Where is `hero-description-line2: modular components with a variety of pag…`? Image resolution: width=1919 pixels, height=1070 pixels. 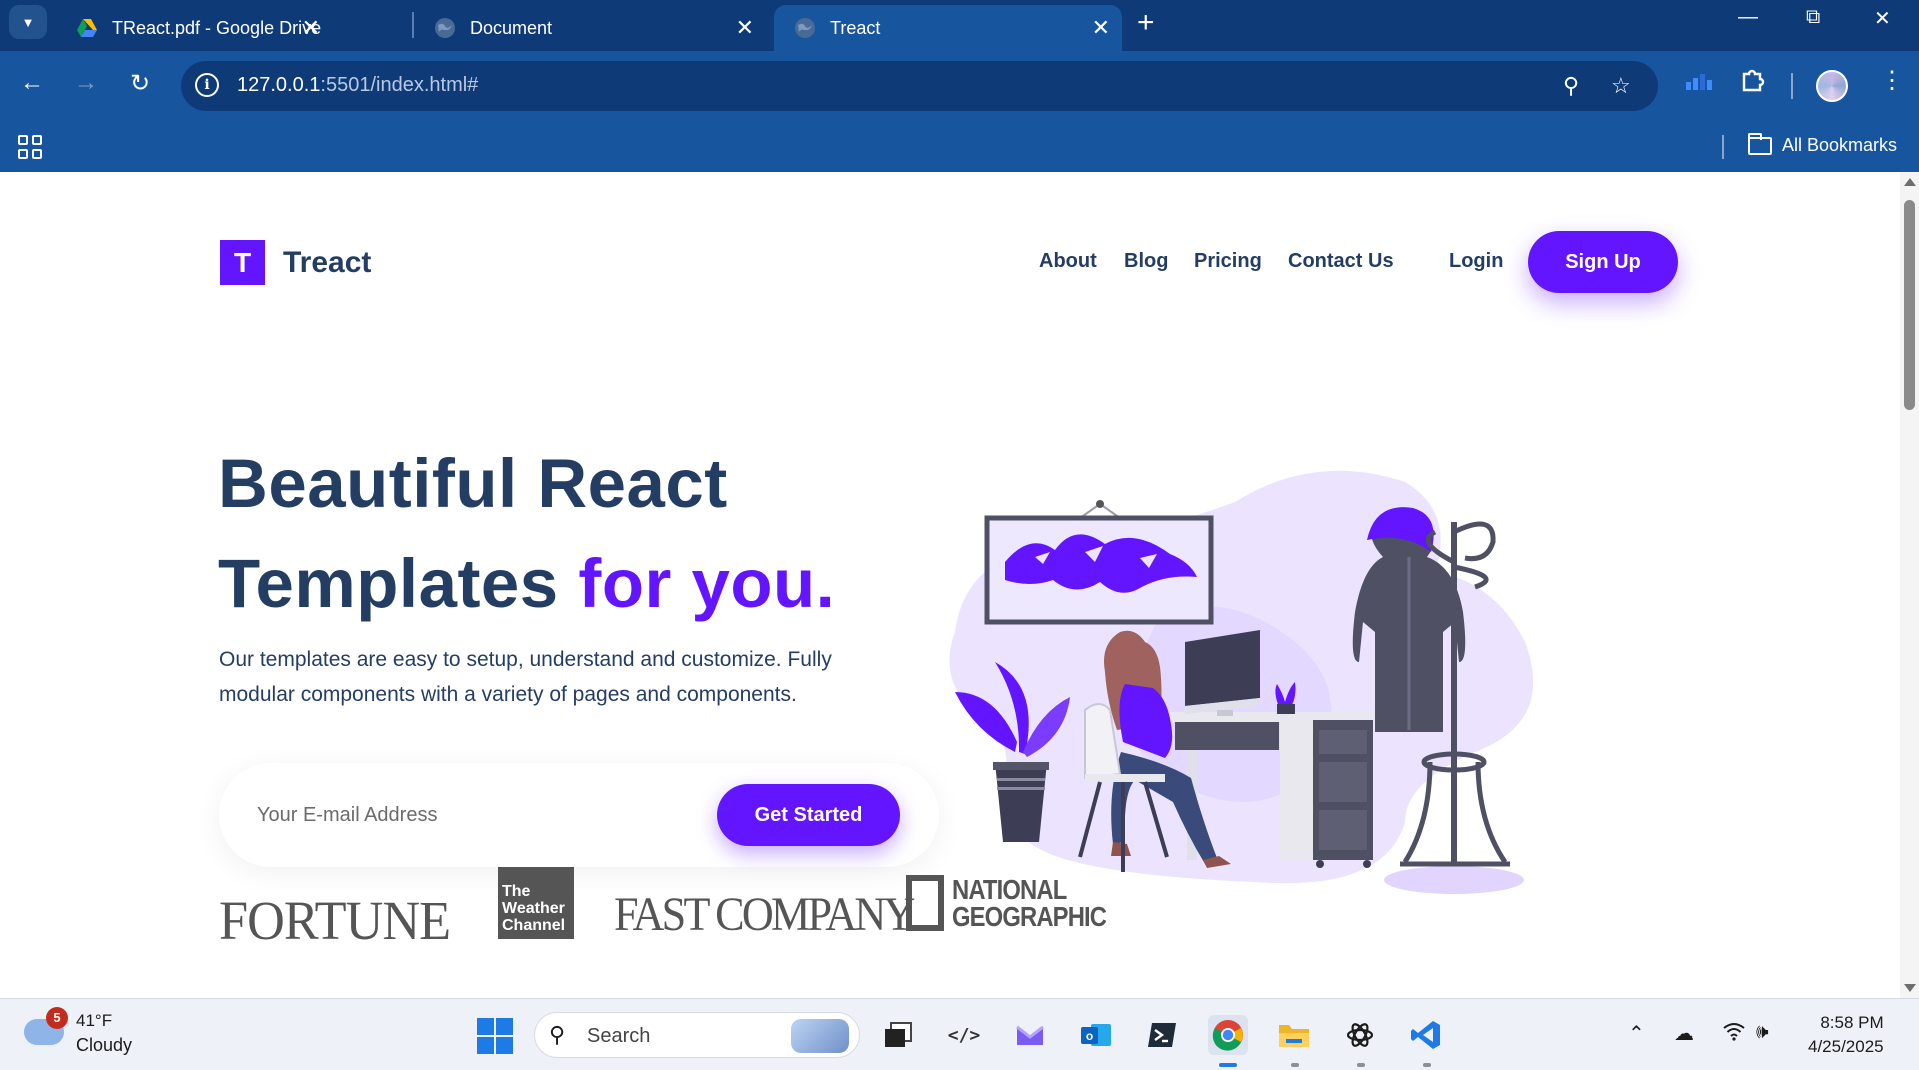 hero-description-line2: modular components with a variety of pag… is located at coordinates (508, 694).